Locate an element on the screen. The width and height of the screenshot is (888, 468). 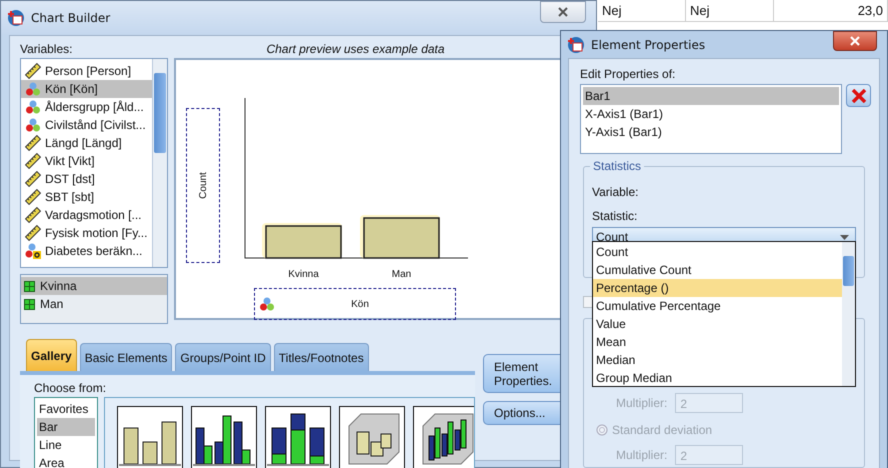
statistic-option: Percentage () is located at coordinates (717, 288).